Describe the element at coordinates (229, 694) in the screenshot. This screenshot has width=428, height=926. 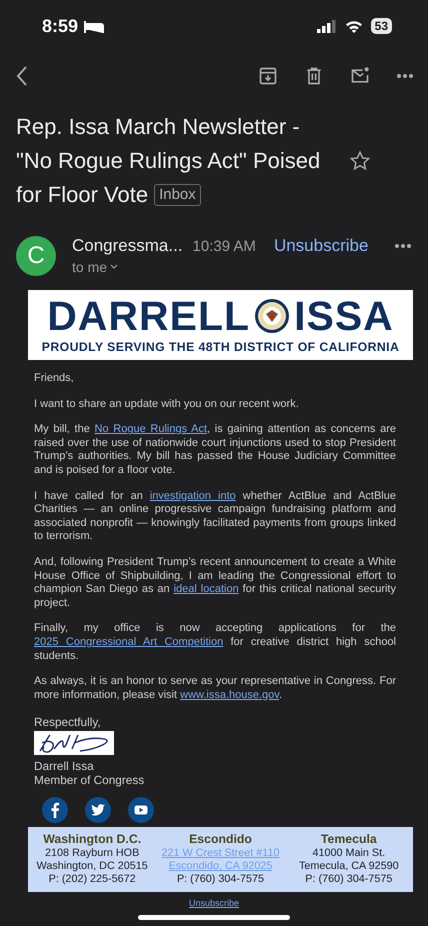
I see `text-link: www.issa.house.gov` at that location.